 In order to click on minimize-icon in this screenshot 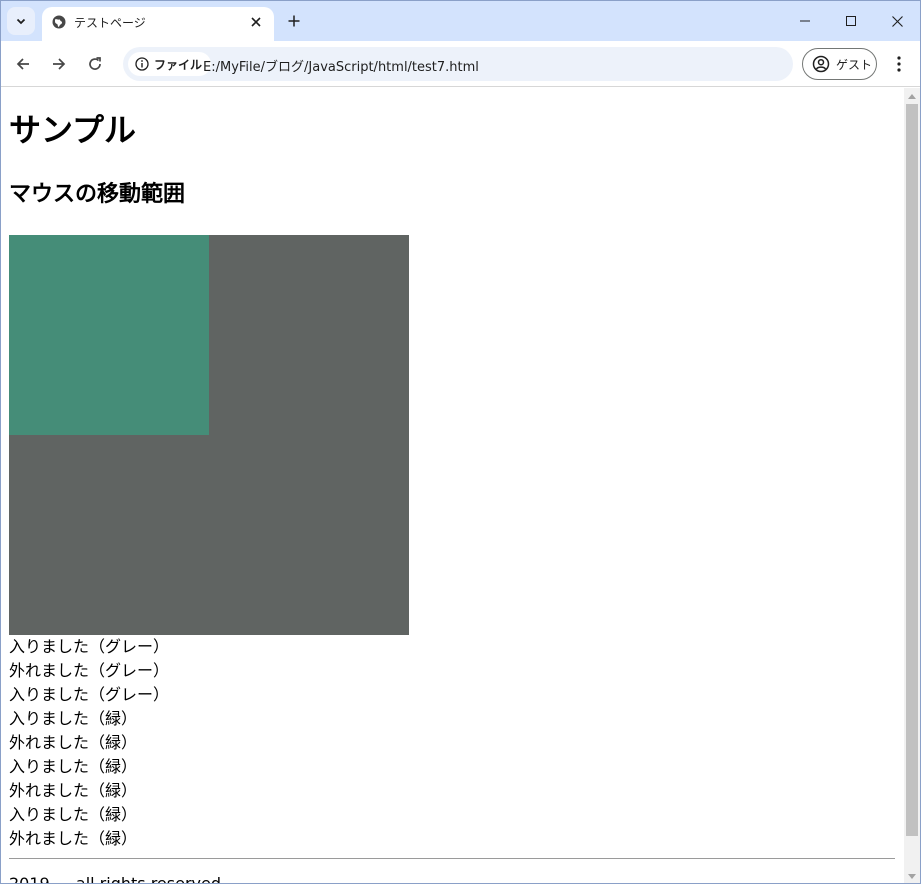, I will do `click(805, 21)`.